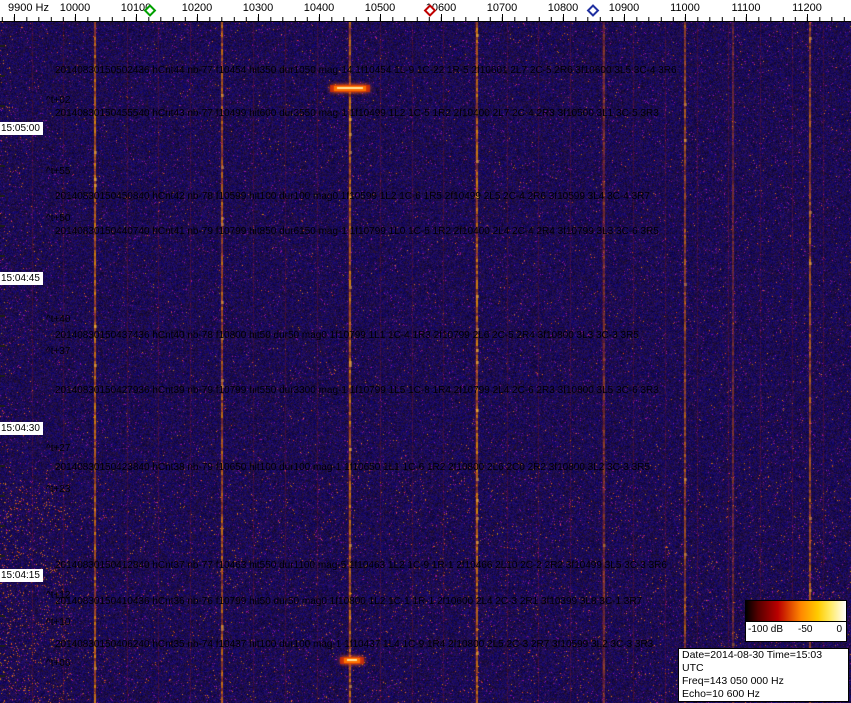 This screenshot has width=851, height=703. Describe the element at coordinates (563, 8) in the screenshot. I see `freq-tick-label: 10800` at that location.